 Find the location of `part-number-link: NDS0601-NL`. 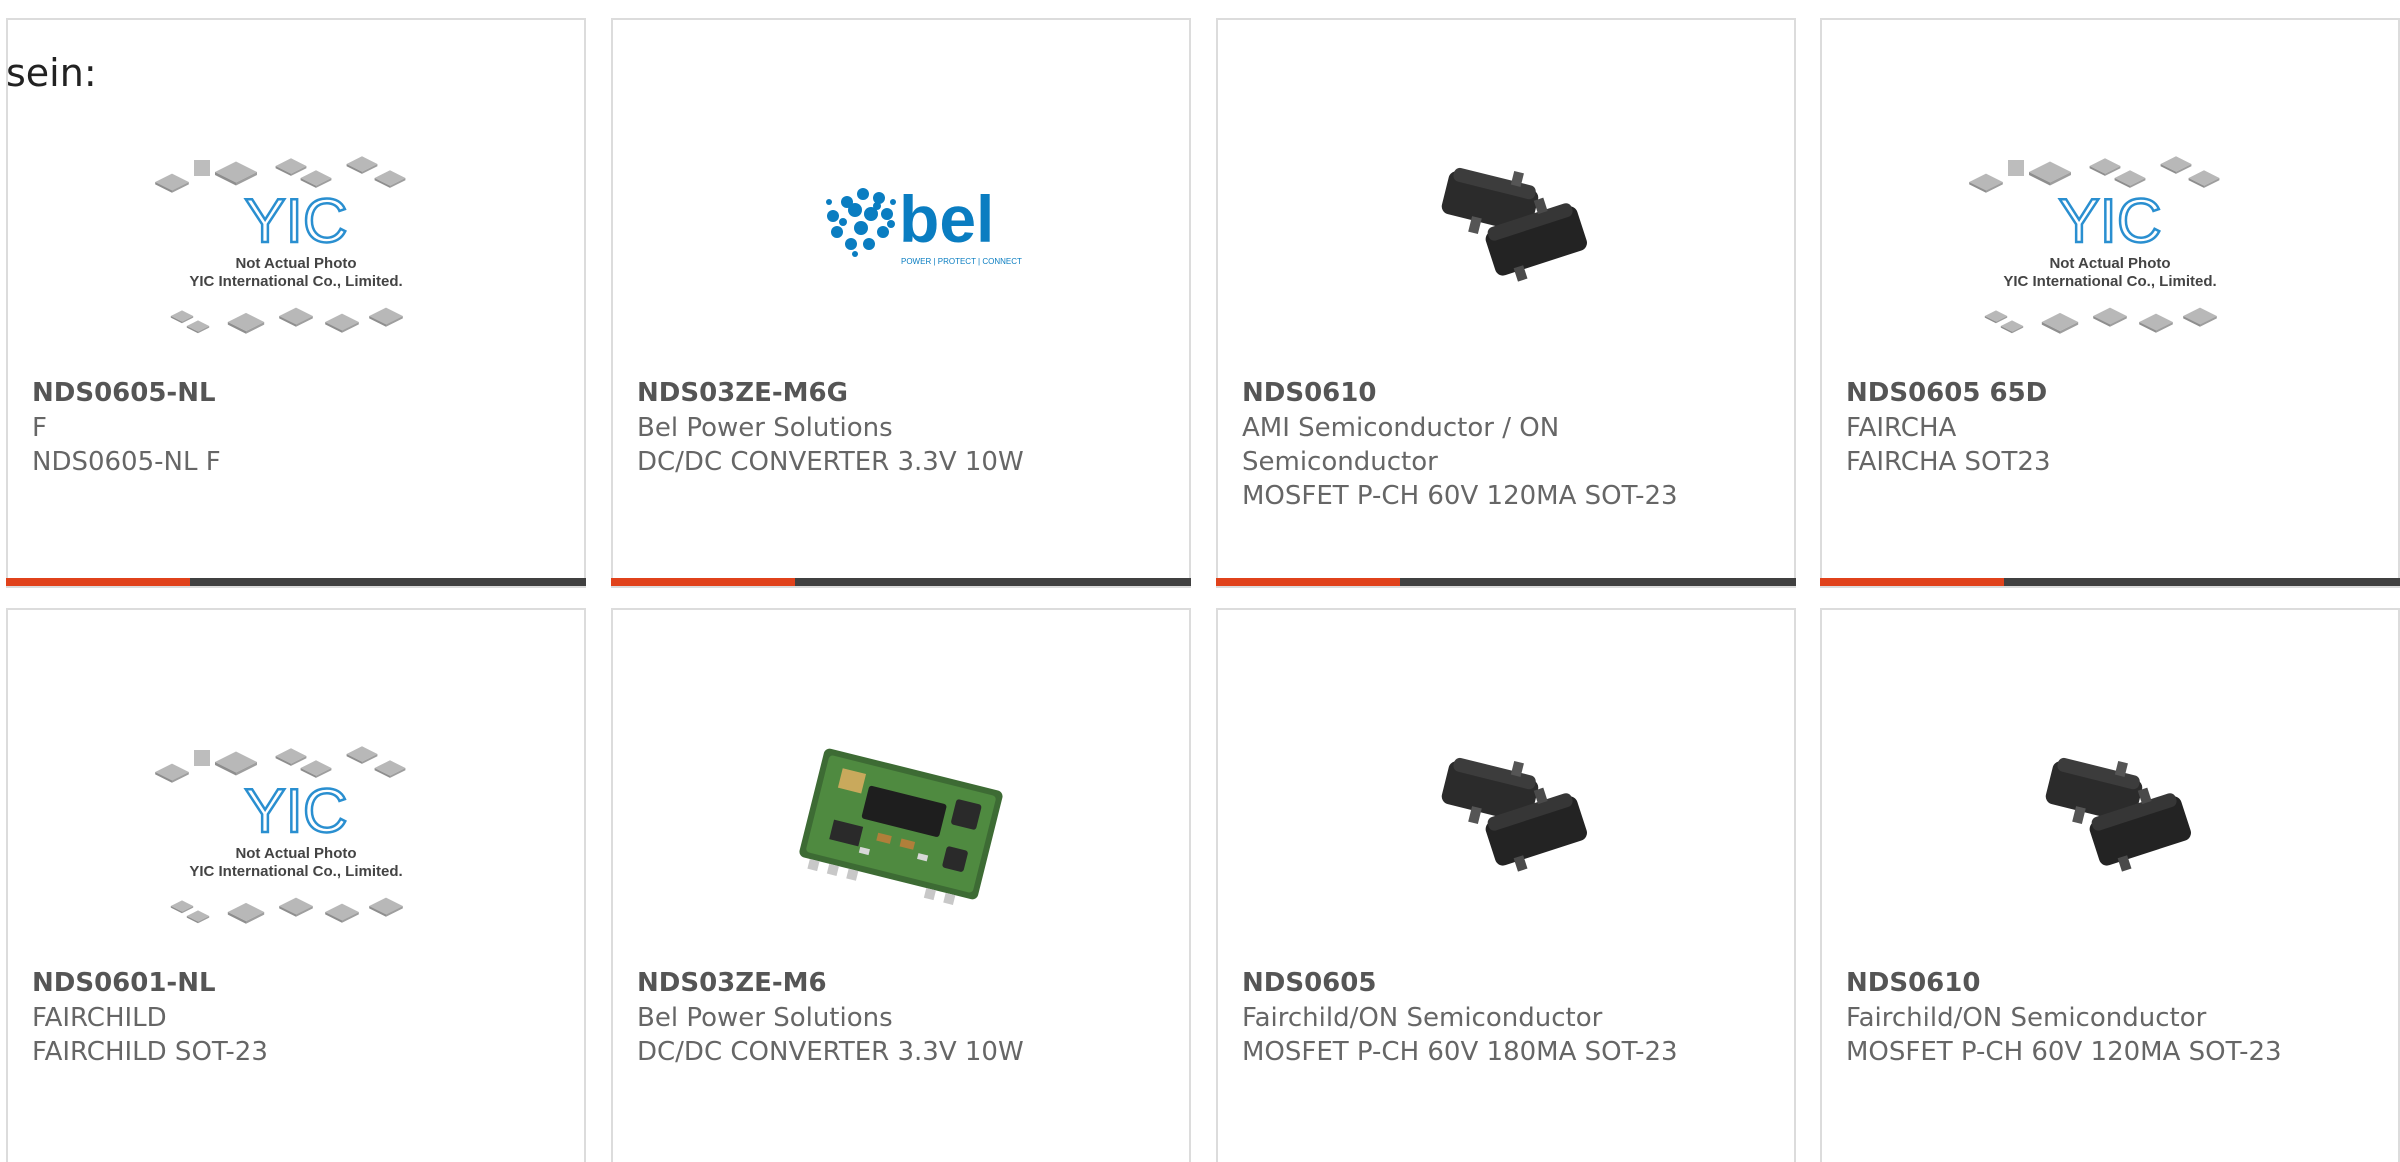

part-number-link: NDS0601-NL is located at coordinates (124, 983).